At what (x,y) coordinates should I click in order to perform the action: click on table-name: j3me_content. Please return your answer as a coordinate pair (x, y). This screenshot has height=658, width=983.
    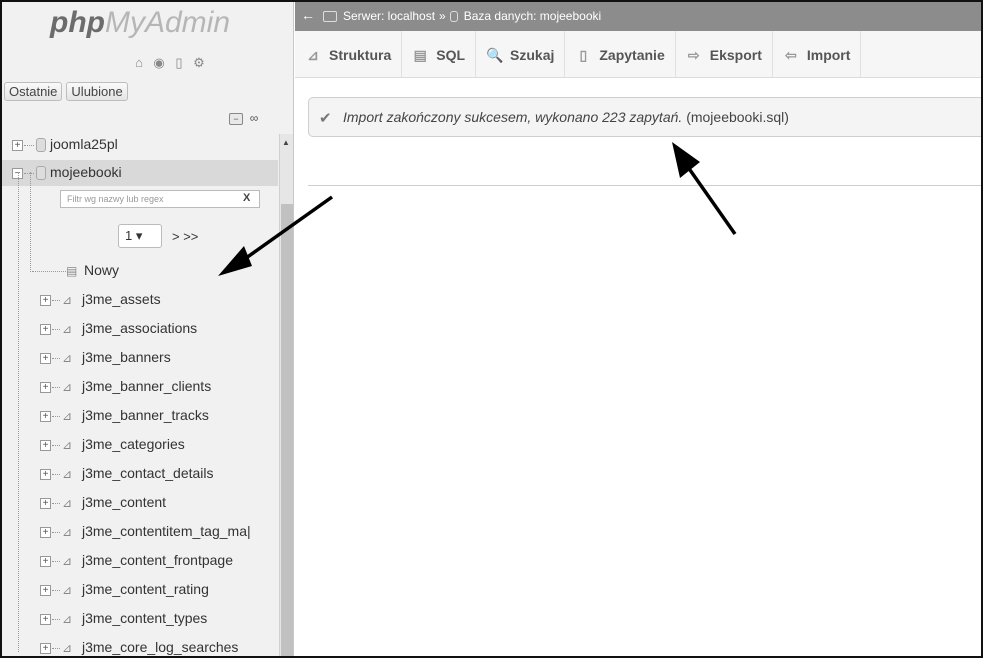
    Looking at the image, I should click on (124, 502).